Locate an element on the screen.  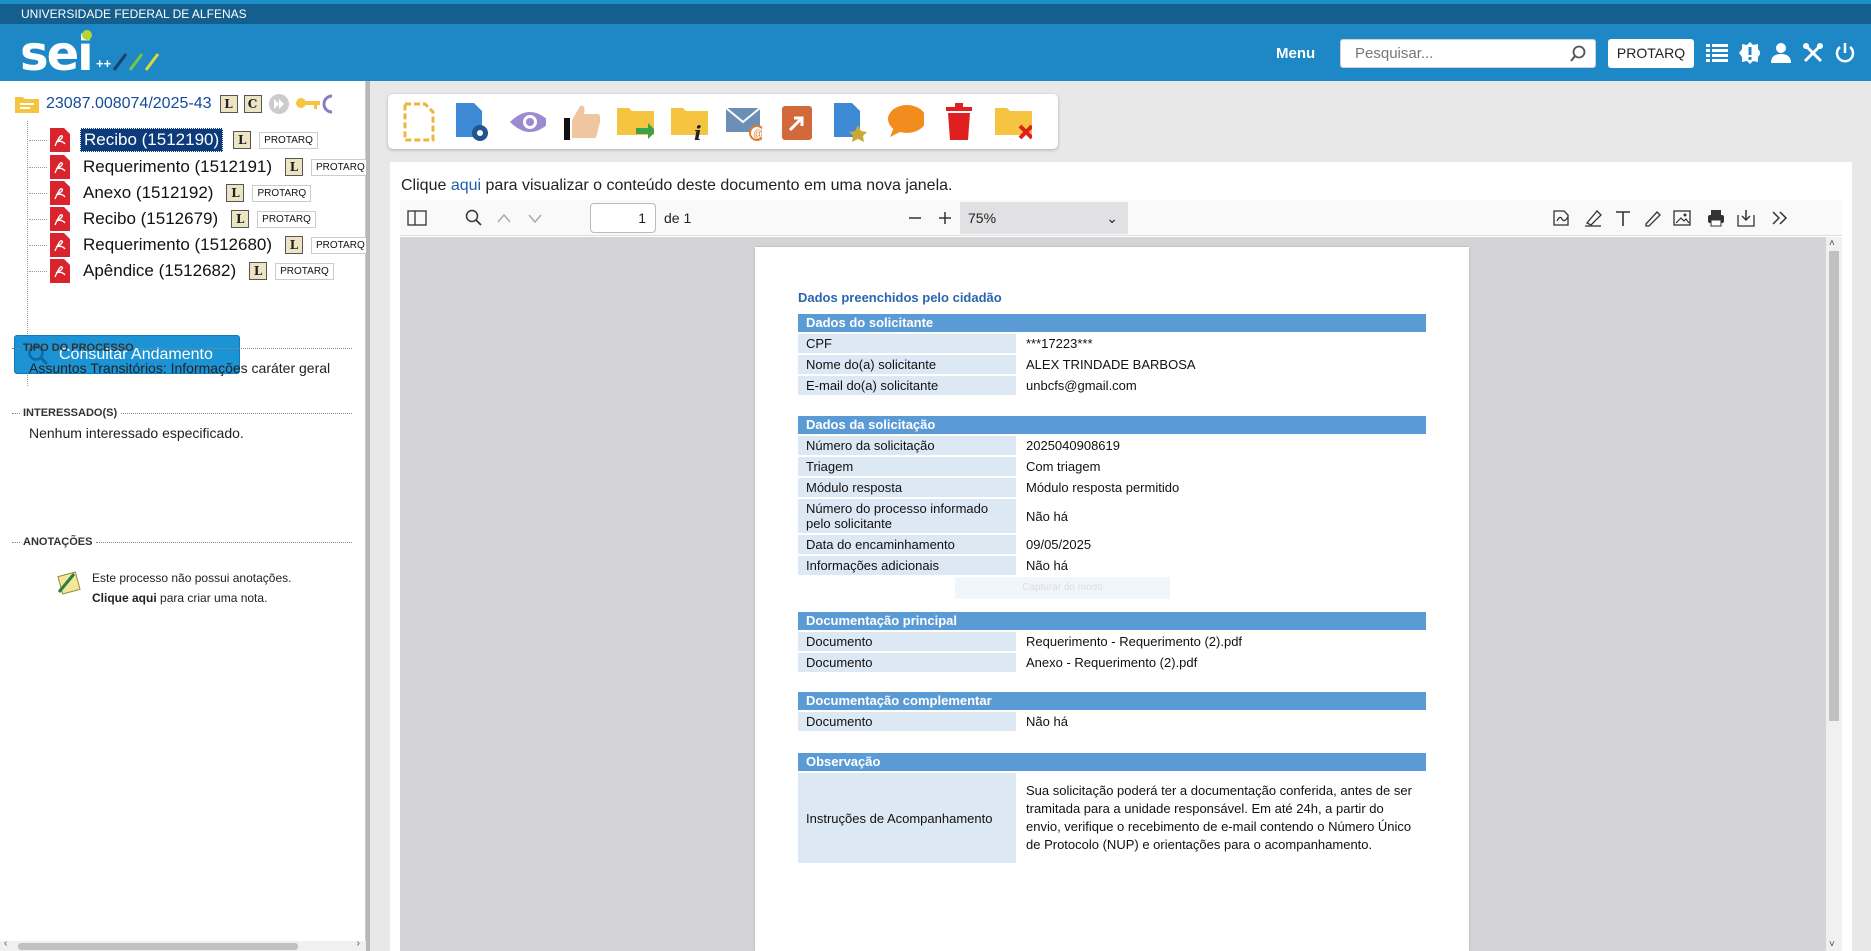
tools-icon is located at coordinates (1813, 53).